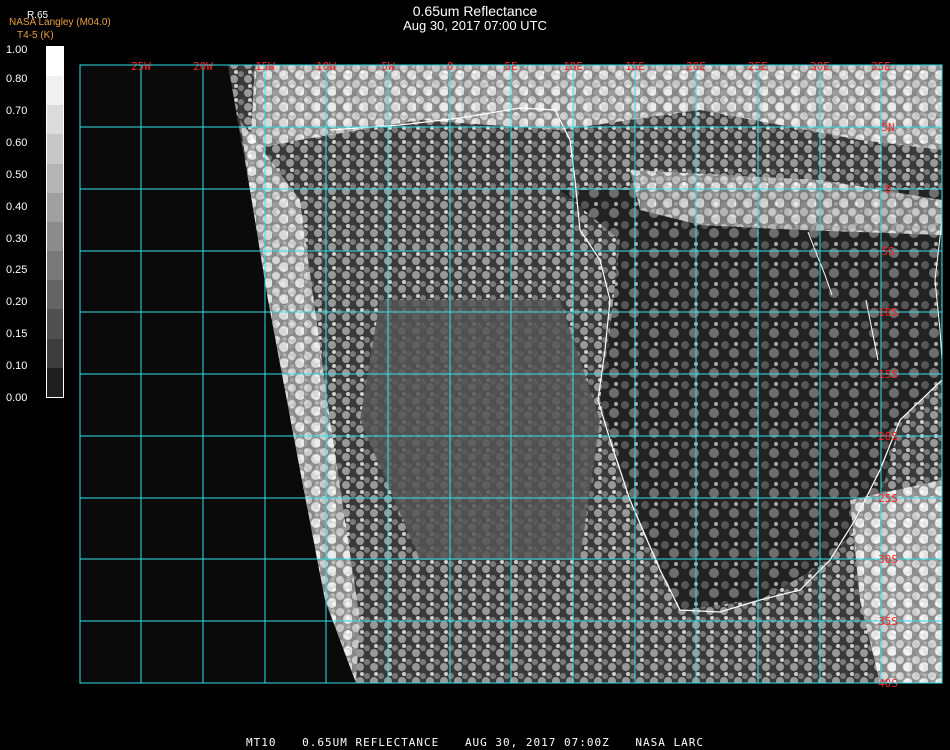 This screenshot has height=750, width=950. Describe the element at coordinates (450, 66) in the screenshot. I see `longitude-label: 0` at that location.